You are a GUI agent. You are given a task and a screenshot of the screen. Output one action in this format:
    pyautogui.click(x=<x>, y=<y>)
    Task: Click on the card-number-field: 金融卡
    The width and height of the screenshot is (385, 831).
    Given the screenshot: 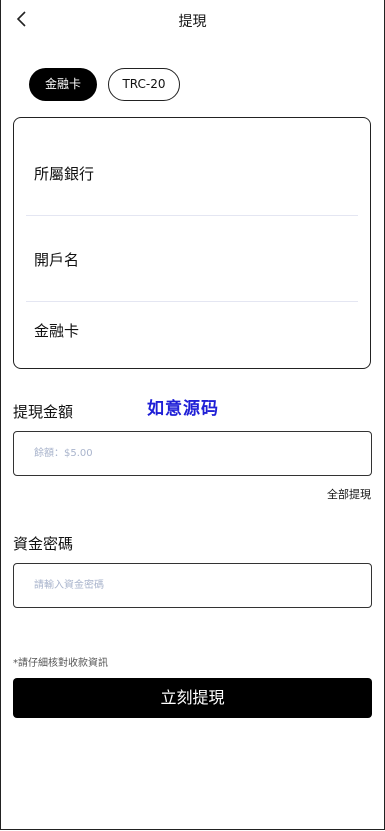 What is the action you would take?
    pyautogui.click(x=56, y=330)
    